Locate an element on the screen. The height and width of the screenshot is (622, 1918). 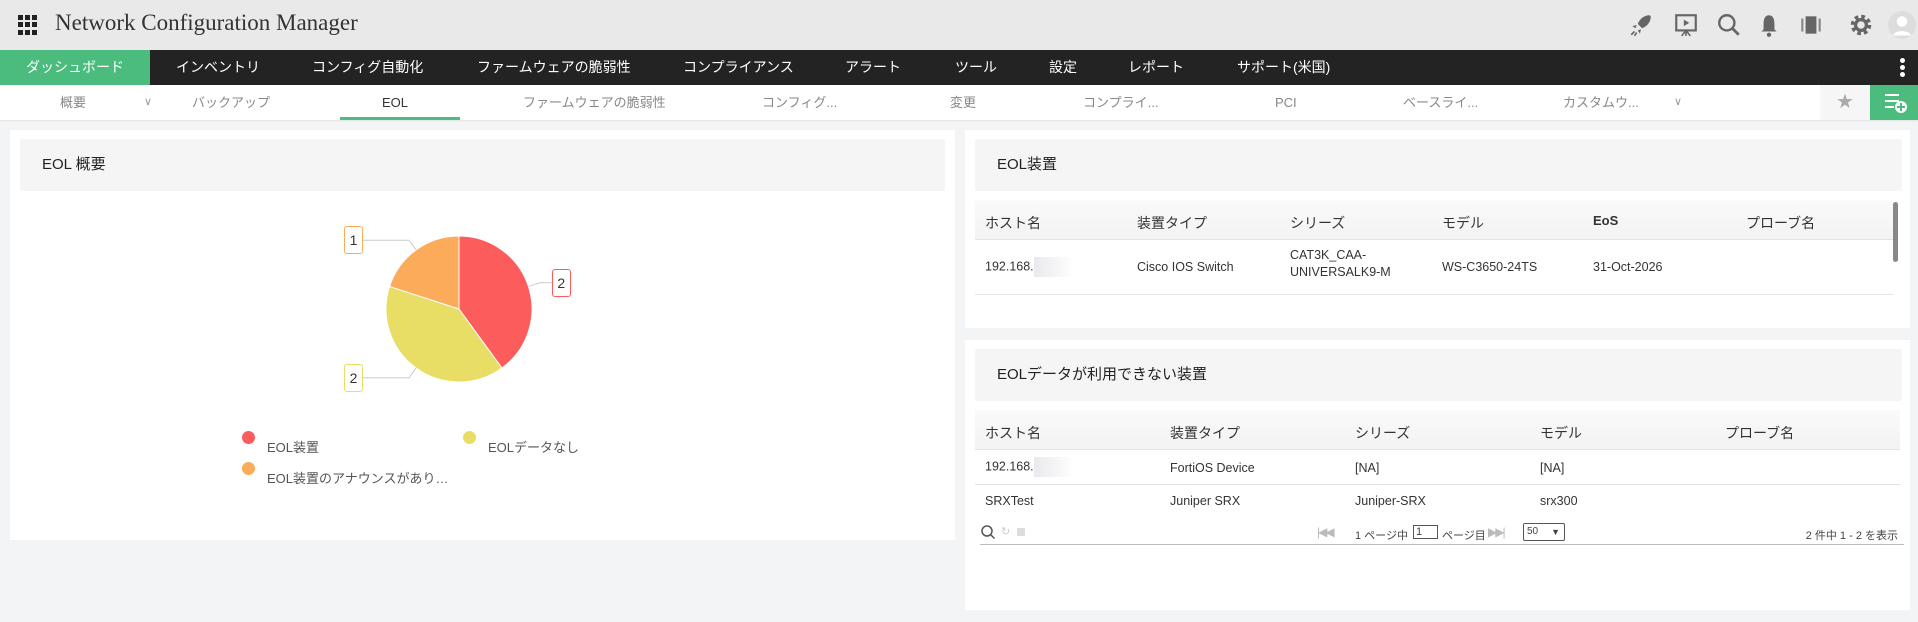
rocket-icon is located at coordinates (1641, 25).